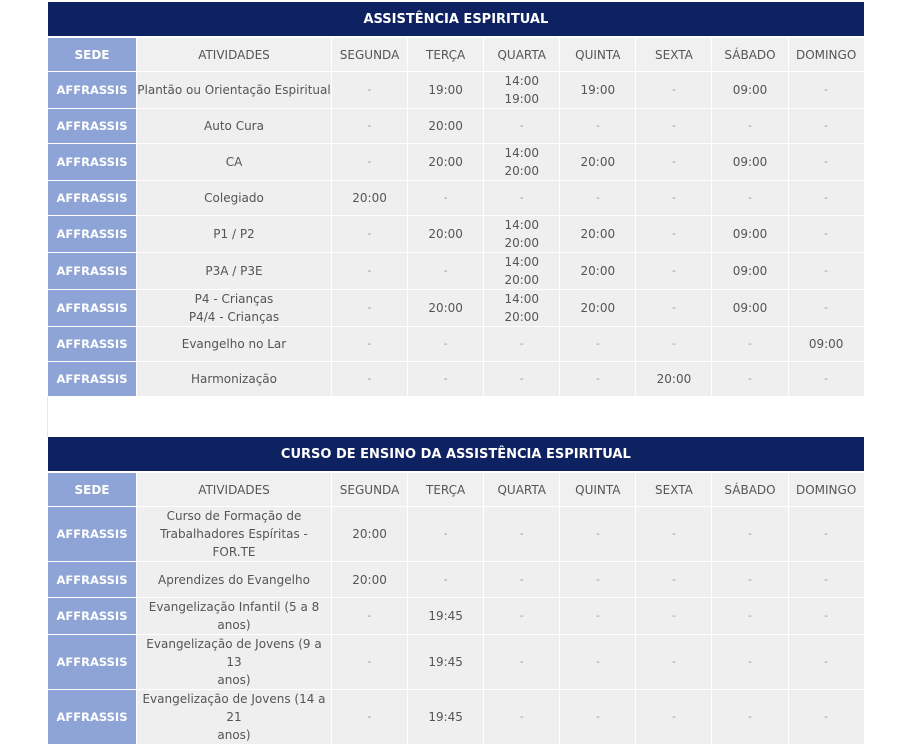 This screenshot has width=909, height=745. What do you see at coordinates (234, 708) in the screenshot?
I see `cell-line: Evangelização de Jovens (14 a 21` at bounding box center [234, 708].